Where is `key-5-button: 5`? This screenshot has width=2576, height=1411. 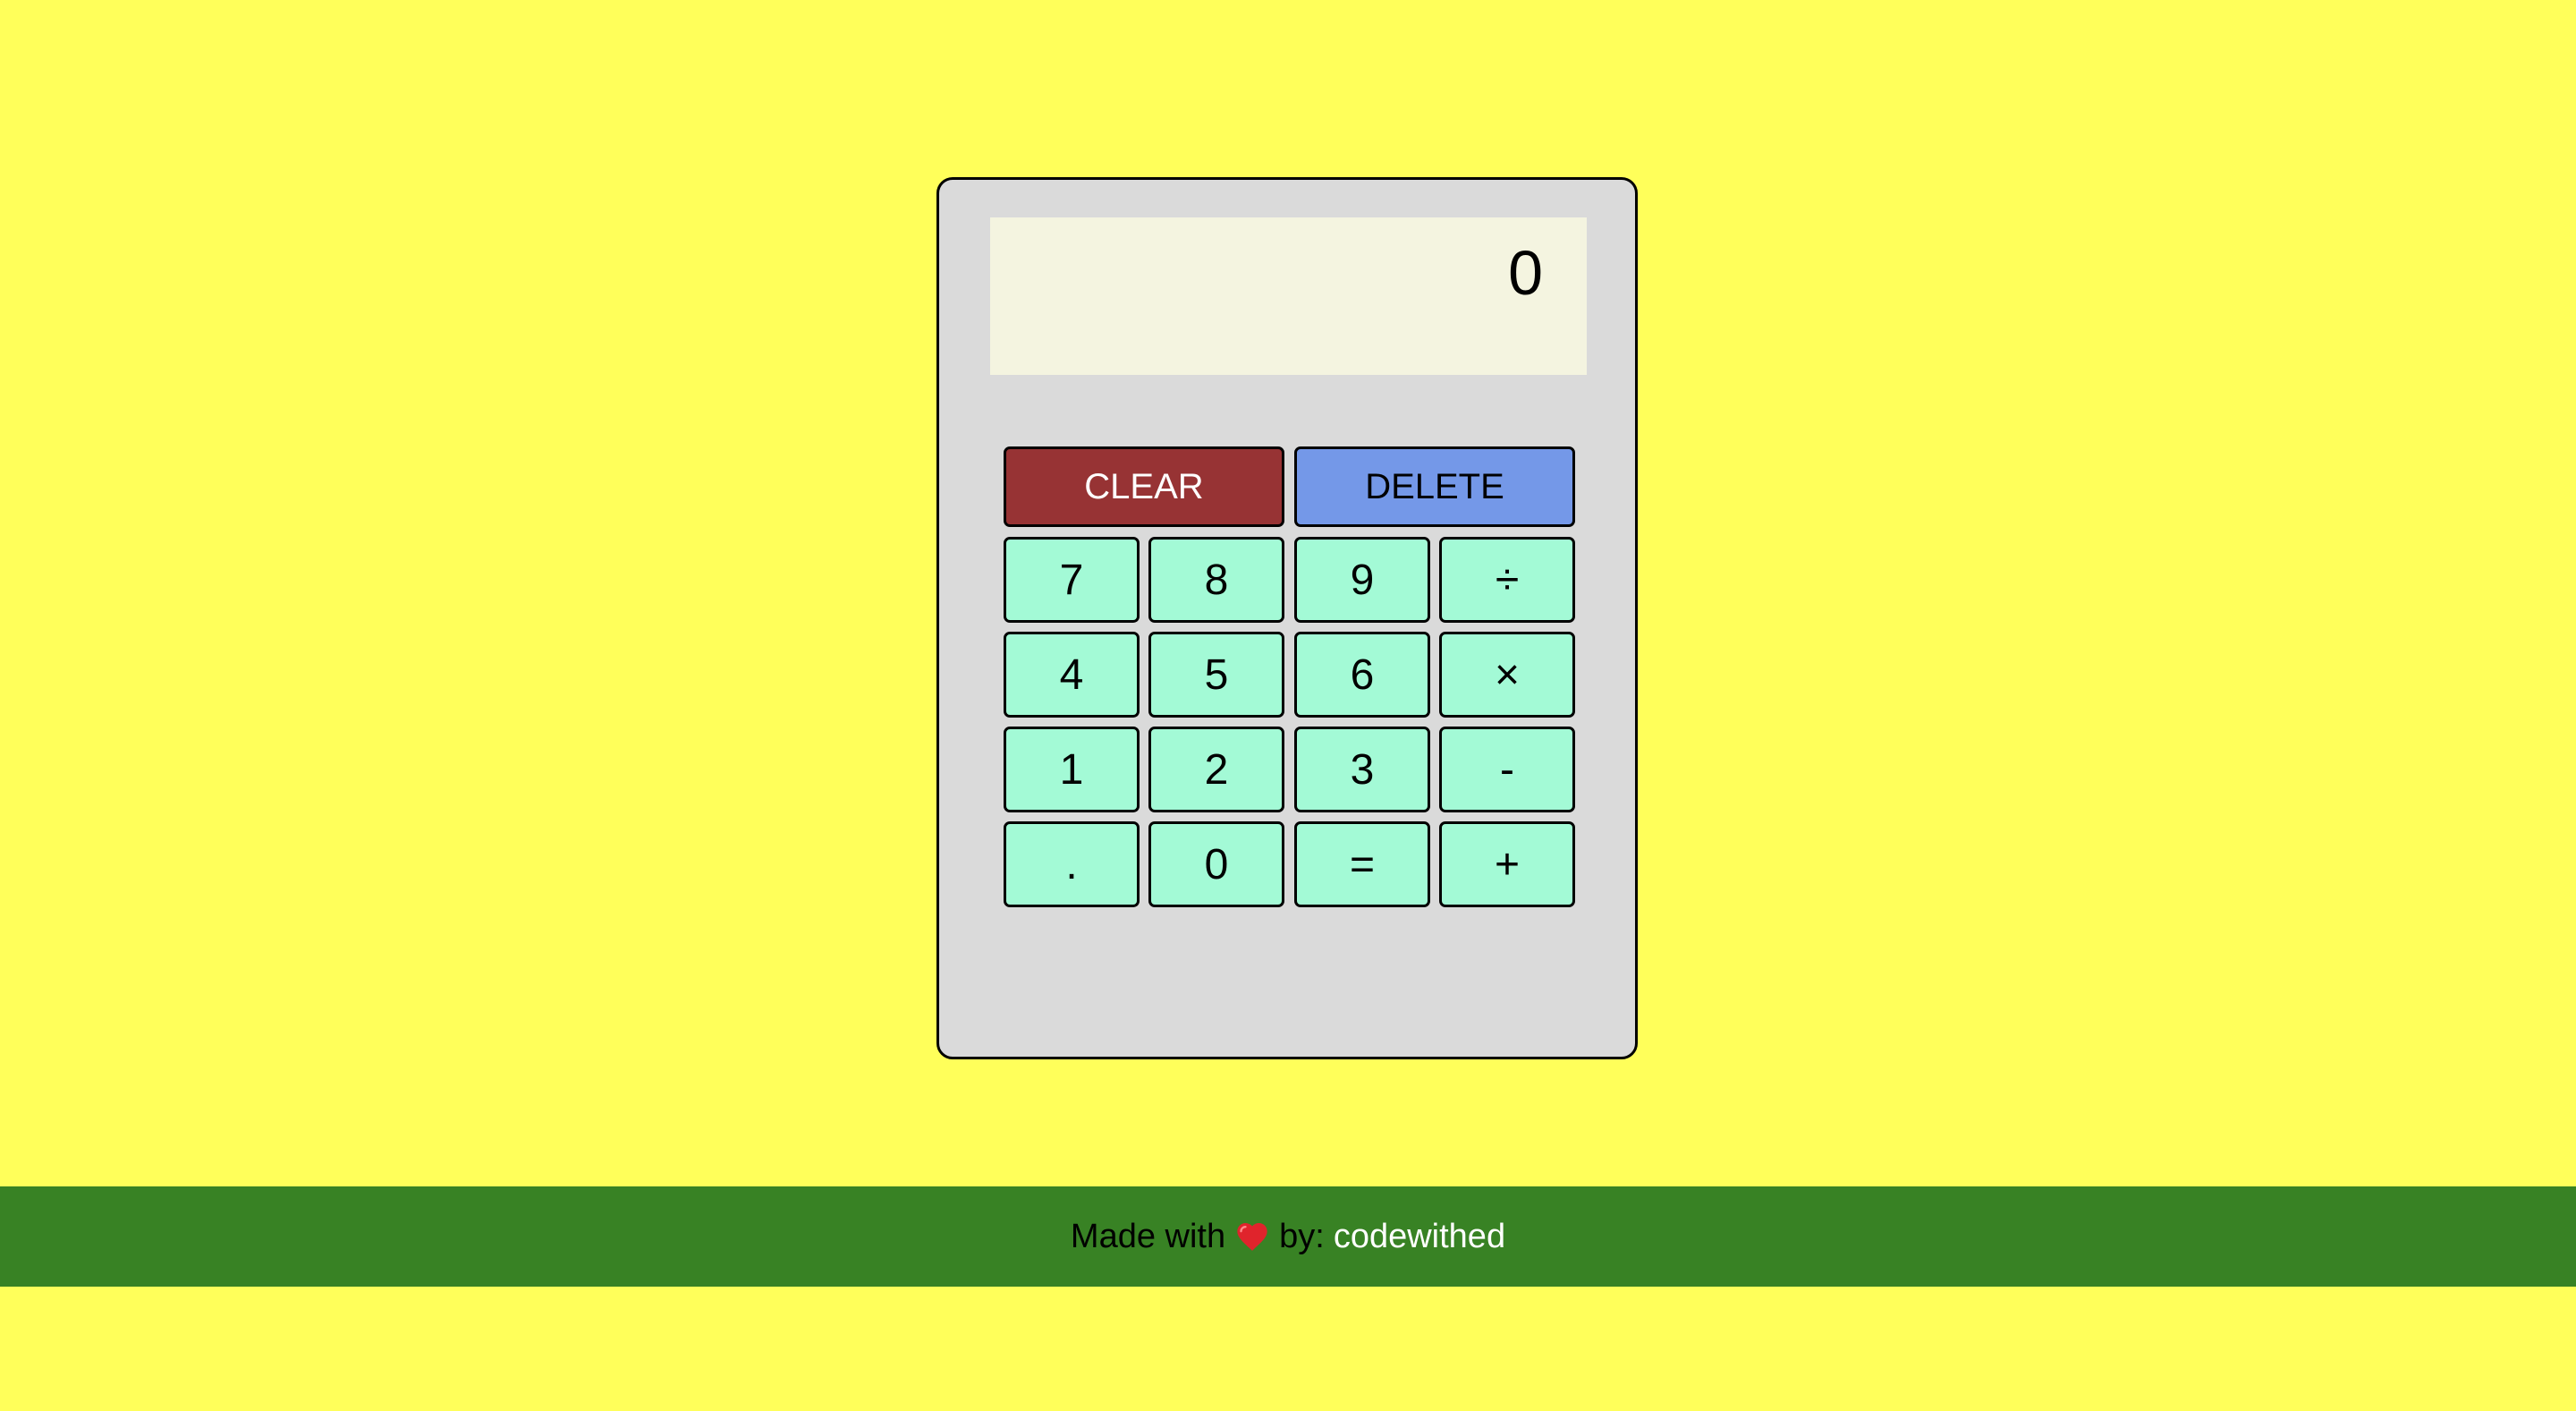
key-5-button: 5 is located at coordinates (1216, 675).